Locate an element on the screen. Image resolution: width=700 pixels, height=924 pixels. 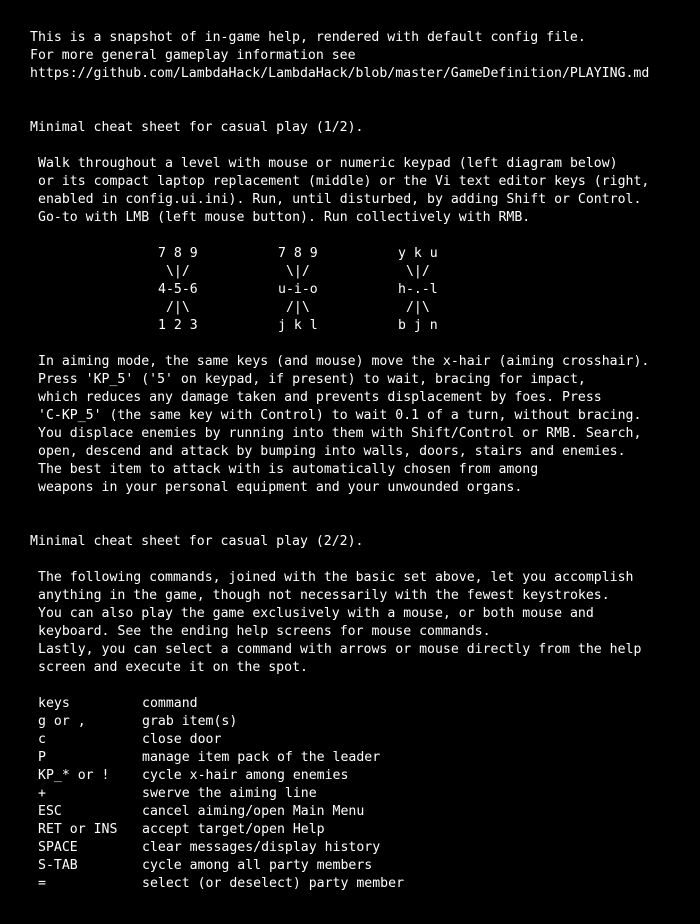
command-description: cycle among all party members is located at coordinates (257, 866).